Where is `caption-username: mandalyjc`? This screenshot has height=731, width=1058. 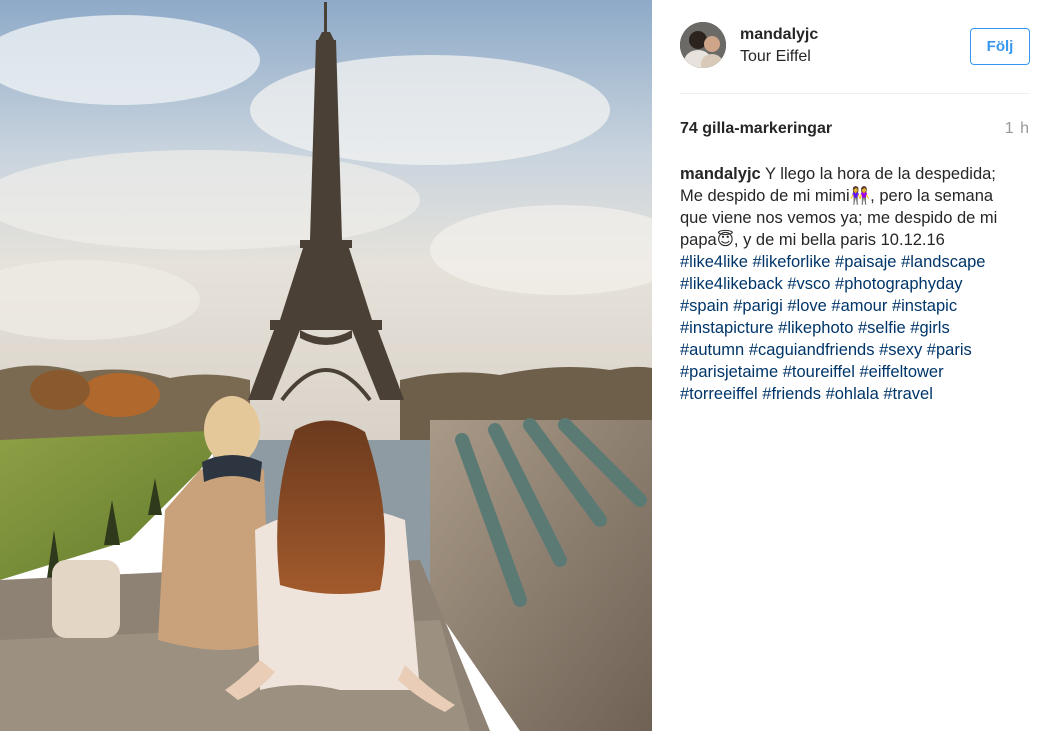
caption-username: mandalyjc is located at coordinates (720, 174).